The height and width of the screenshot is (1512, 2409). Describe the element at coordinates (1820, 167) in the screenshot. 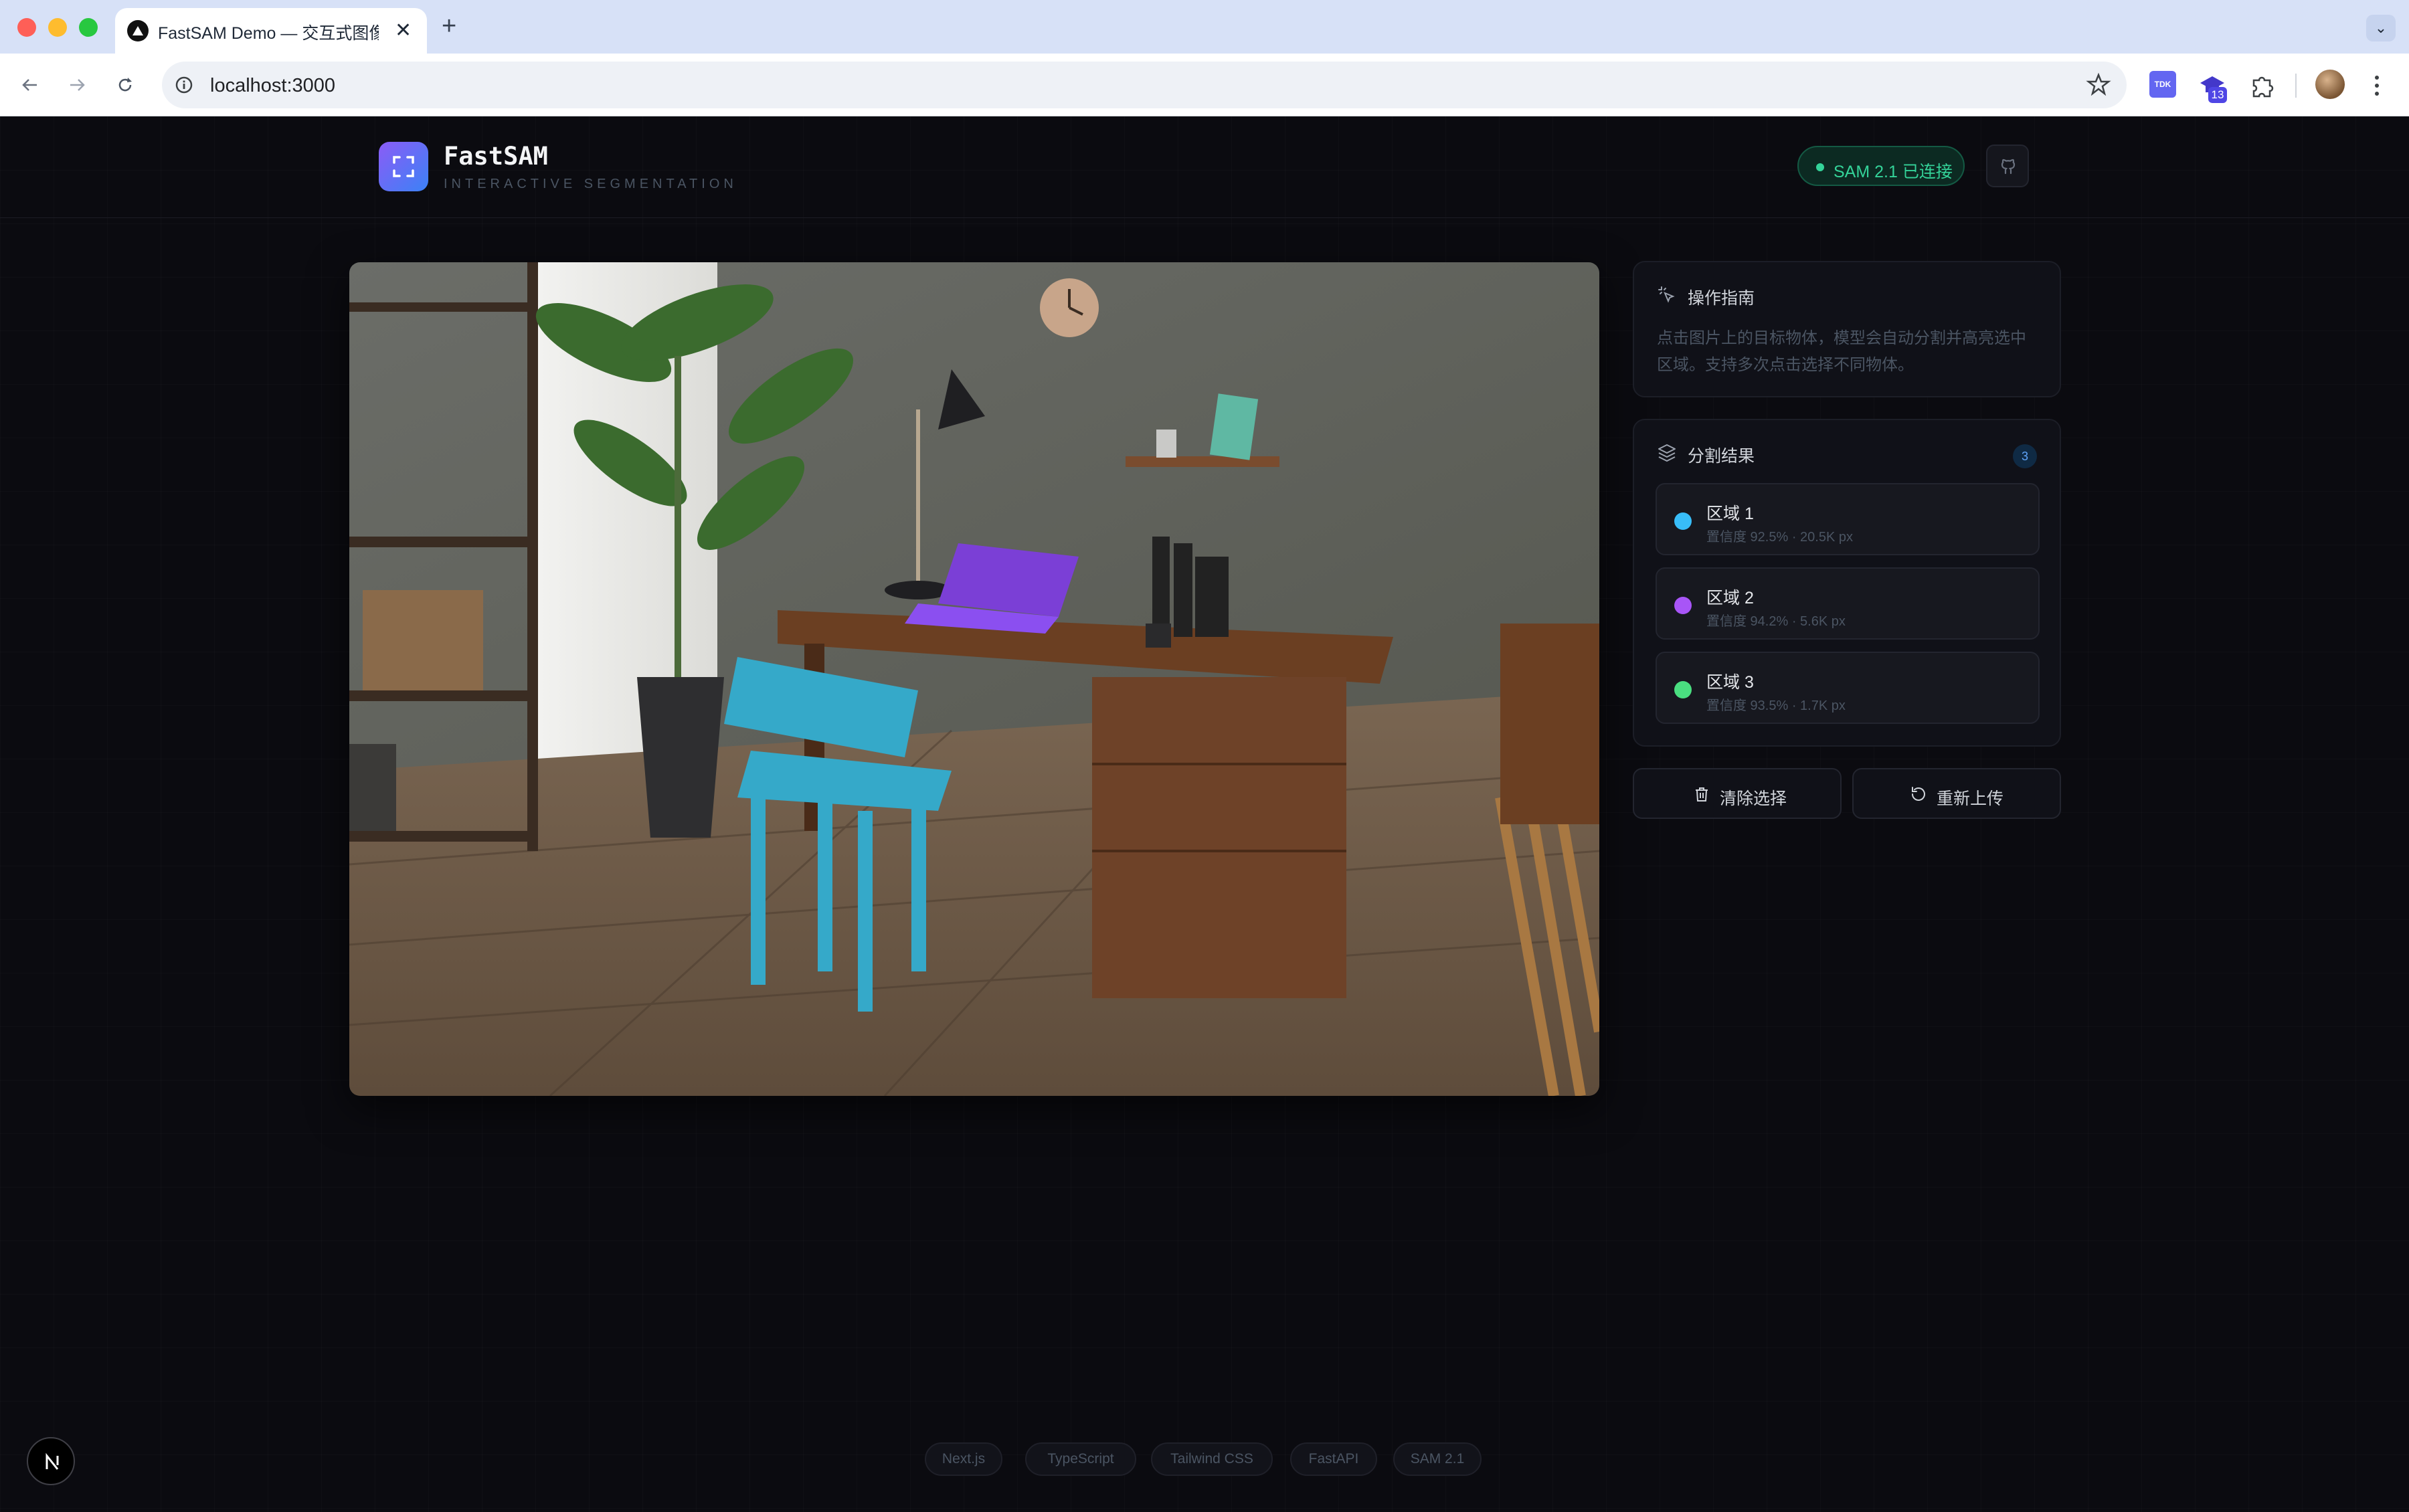

I see `status-dot` at that location.